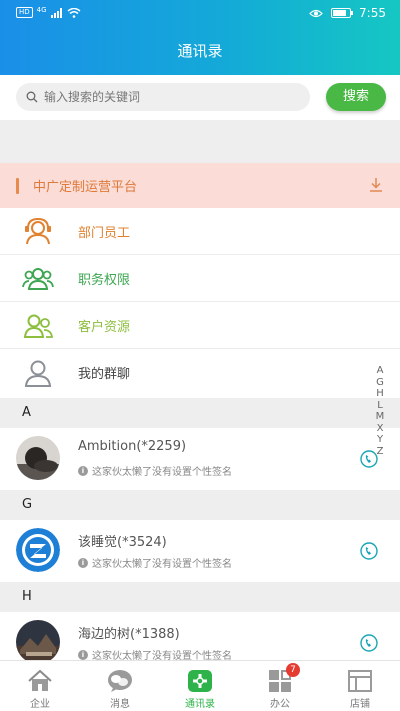  Describe the element at coordinates (200, 505) in the screenshot. I see `section-header-g: G` at that location.